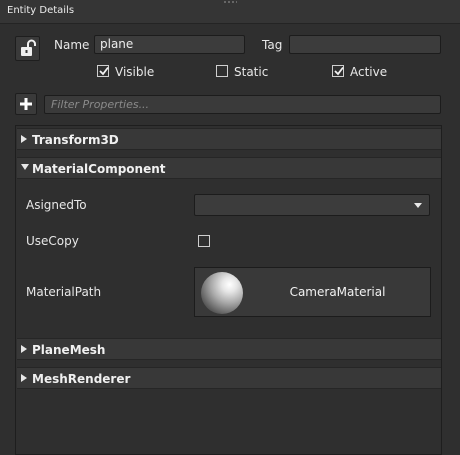 The width and height of the screenshot is (460, 455). Describe the element at coordinates (229, 349) in the screenshot. I see `section-planemesh: PlaneMesh` at that location.